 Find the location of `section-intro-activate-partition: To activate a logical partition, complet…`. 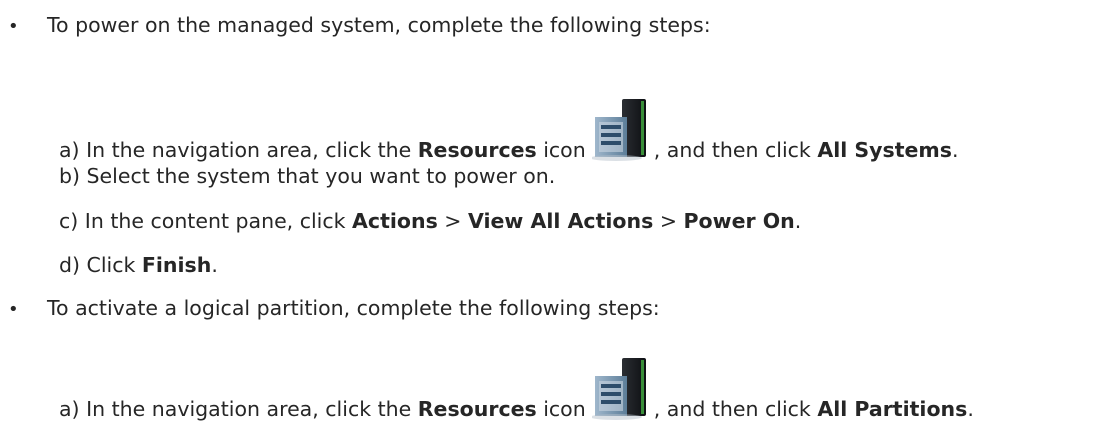

section-intro-activate-partition: To activate a logical partition, complet… is located at coordinates (353, 308).